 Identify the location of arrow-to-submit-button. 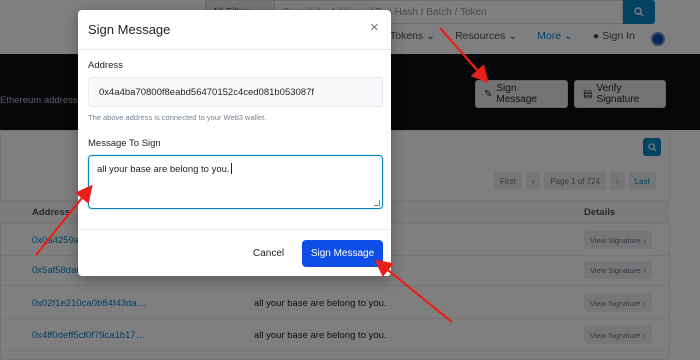
(413, 291).